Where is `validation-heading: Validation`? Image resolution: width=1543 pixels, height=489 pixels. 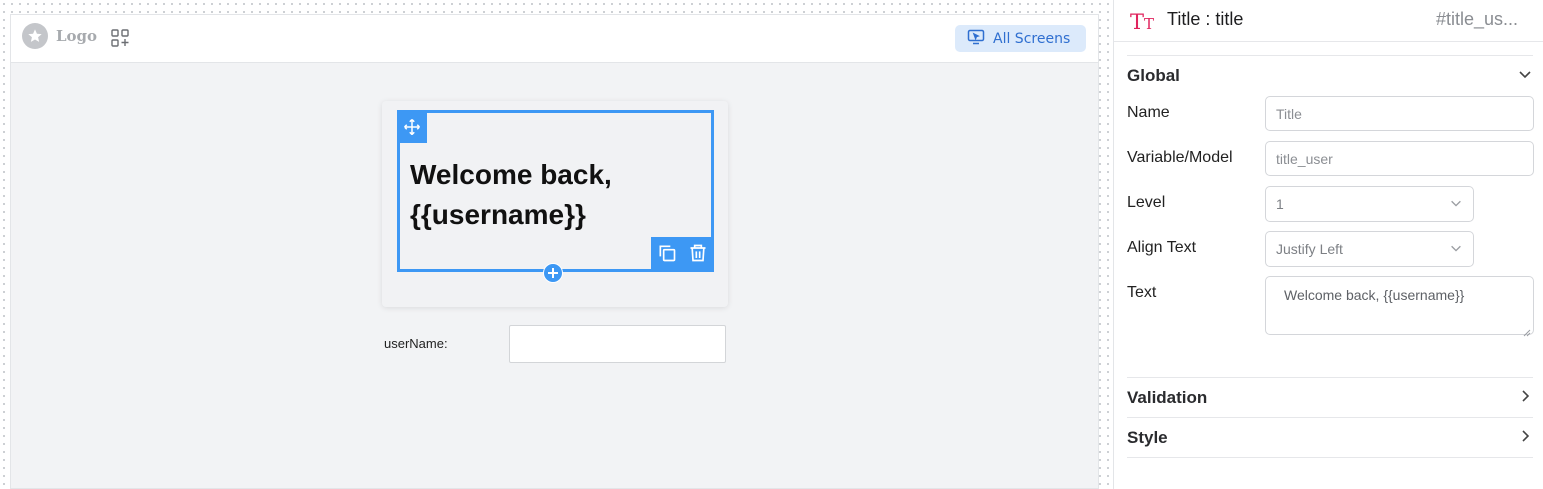
validation-heading: Validation is located at coordinates (1167, 397).